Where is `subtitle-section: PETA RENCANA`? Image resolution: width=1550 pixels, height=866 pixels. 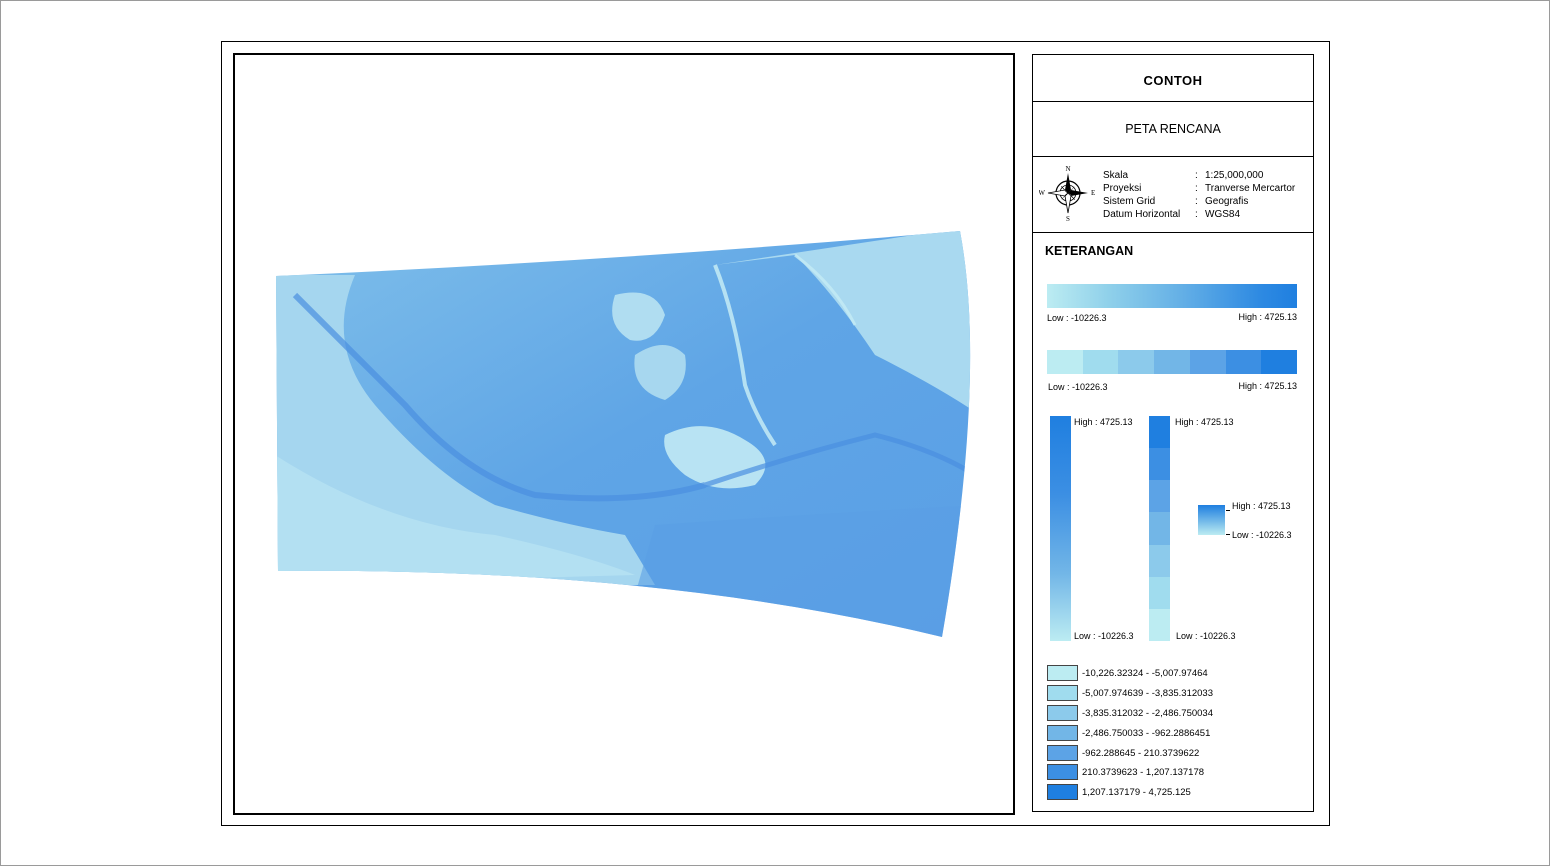 subtitle-section: PETA RENCANA is located at coordinates (1173, 129).